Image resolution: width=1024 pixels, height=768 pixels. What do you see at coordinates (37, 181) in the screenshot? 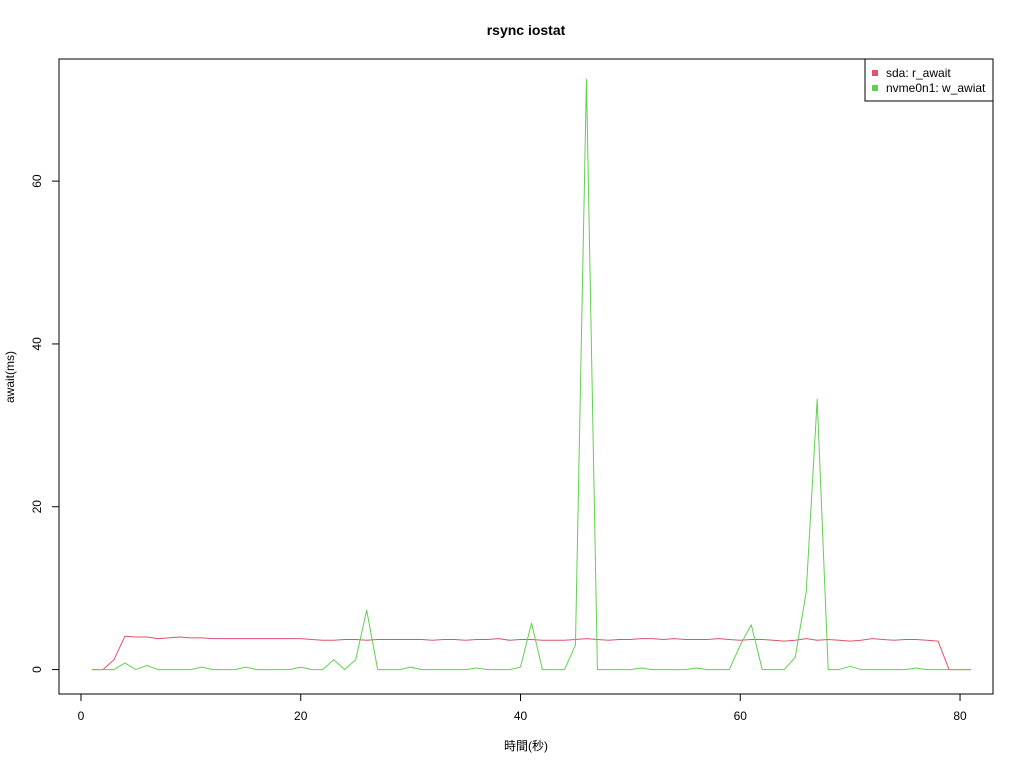
I see `y-tick-label: 60` at bounding box center [37, 181].